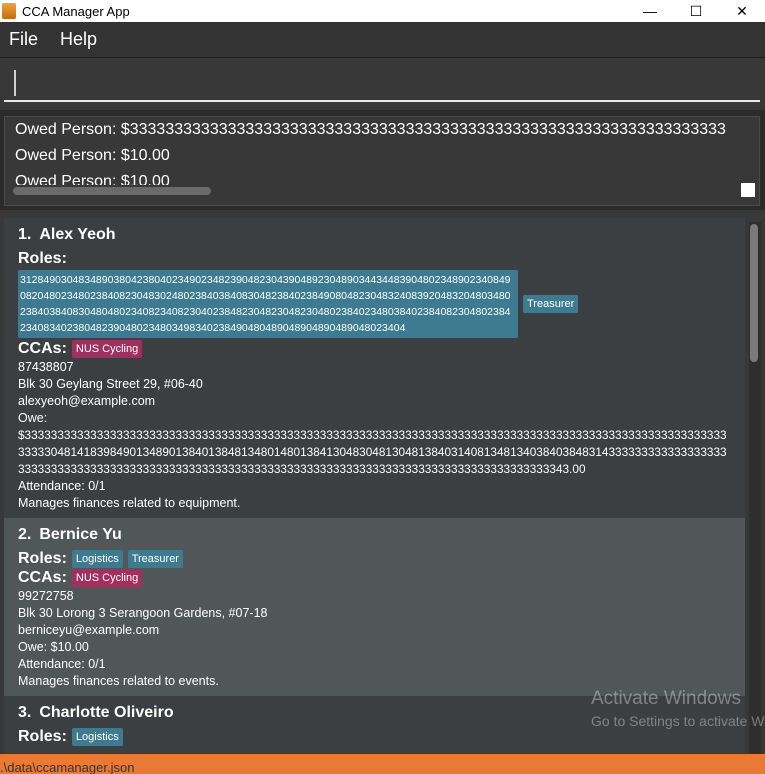 This screenshot has height=774, width=765. What do you see at coordinates (742, 11) in the screenshot?
I see `close-button: ✕` at bounding box center [742, 11].